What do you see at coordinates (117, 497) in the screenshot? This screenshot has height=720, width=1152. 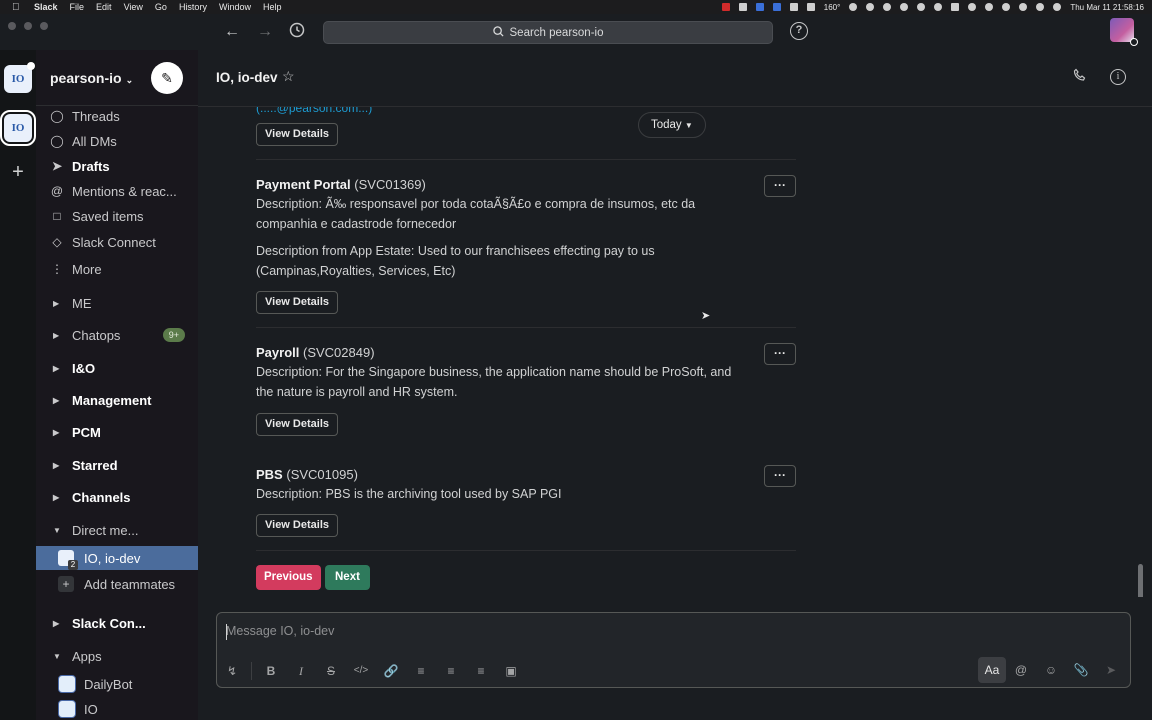 I see `sidebar-section-channels: ▶ Channels` at bounding box center [117, 497].